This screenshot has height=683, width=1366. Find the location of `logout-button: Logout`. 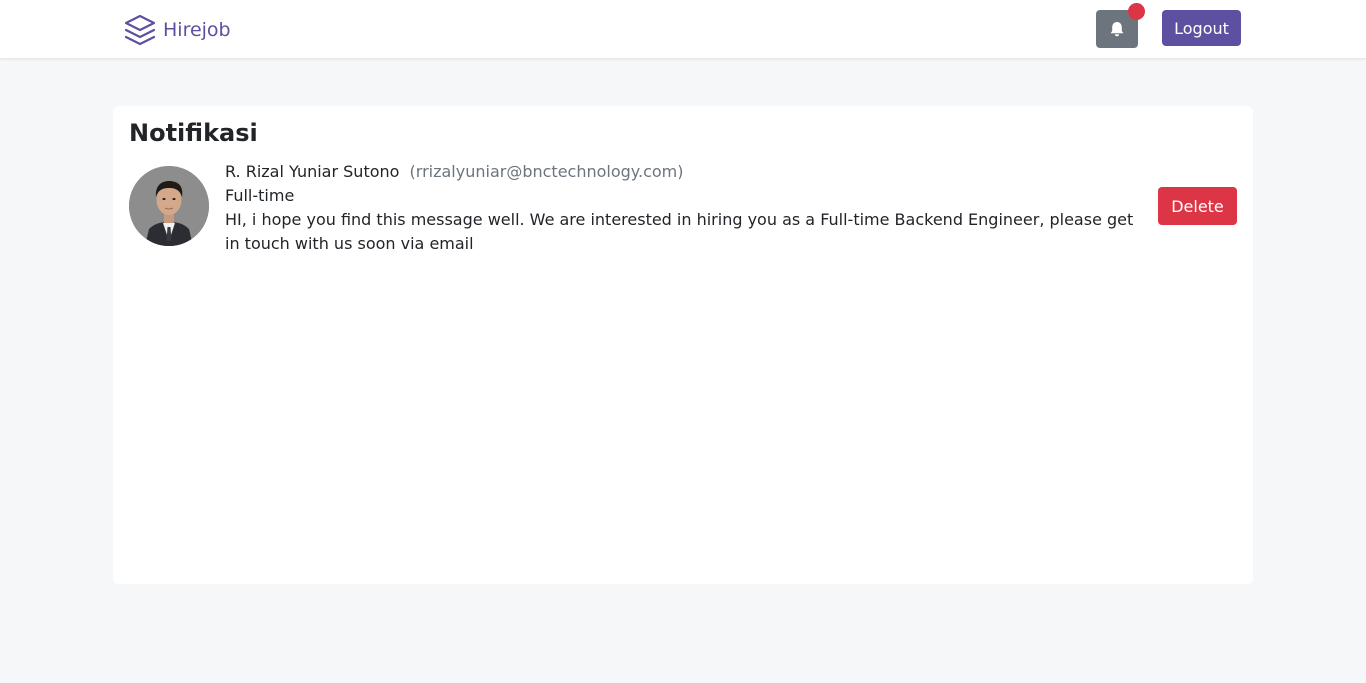

logout-button: Logout is located at coordinates (1201, 28).